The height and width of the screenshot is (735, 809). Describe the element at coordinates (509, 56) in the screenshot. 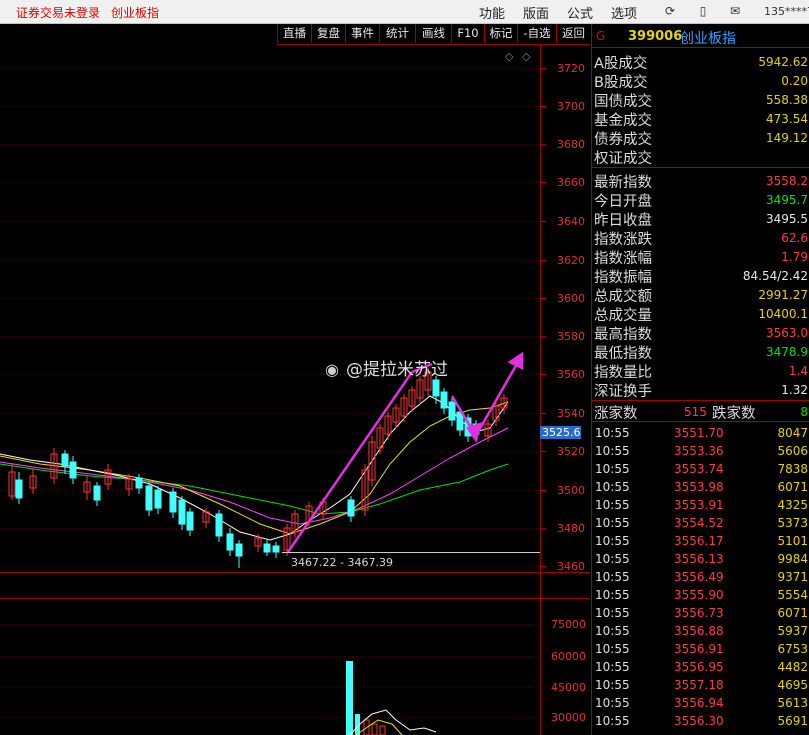

I see `expand-icon: ◇` at that location.